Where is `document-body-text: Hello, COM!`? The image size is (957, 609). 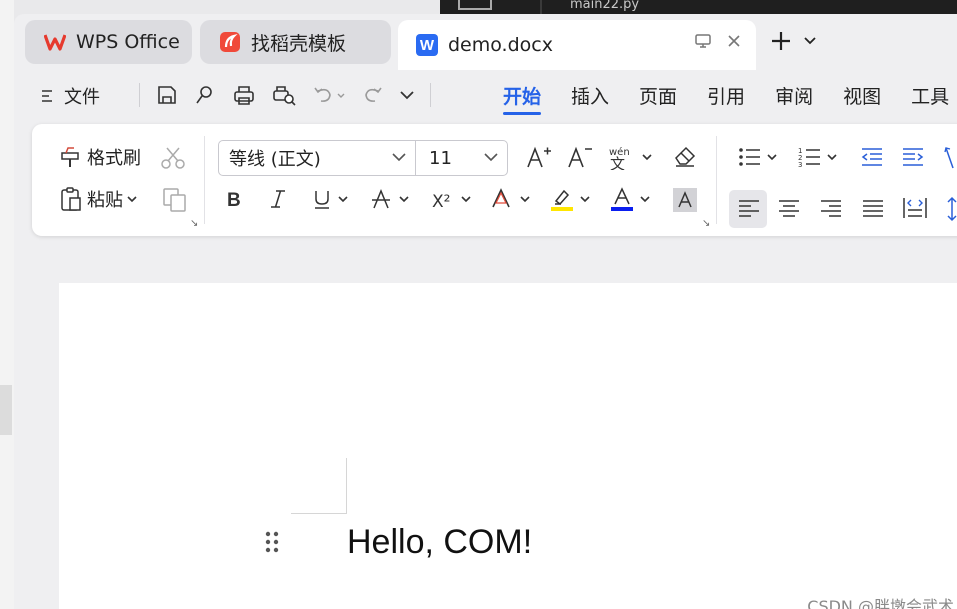
document-body-text: Hello, COM! is located at coordinates (439, 542).